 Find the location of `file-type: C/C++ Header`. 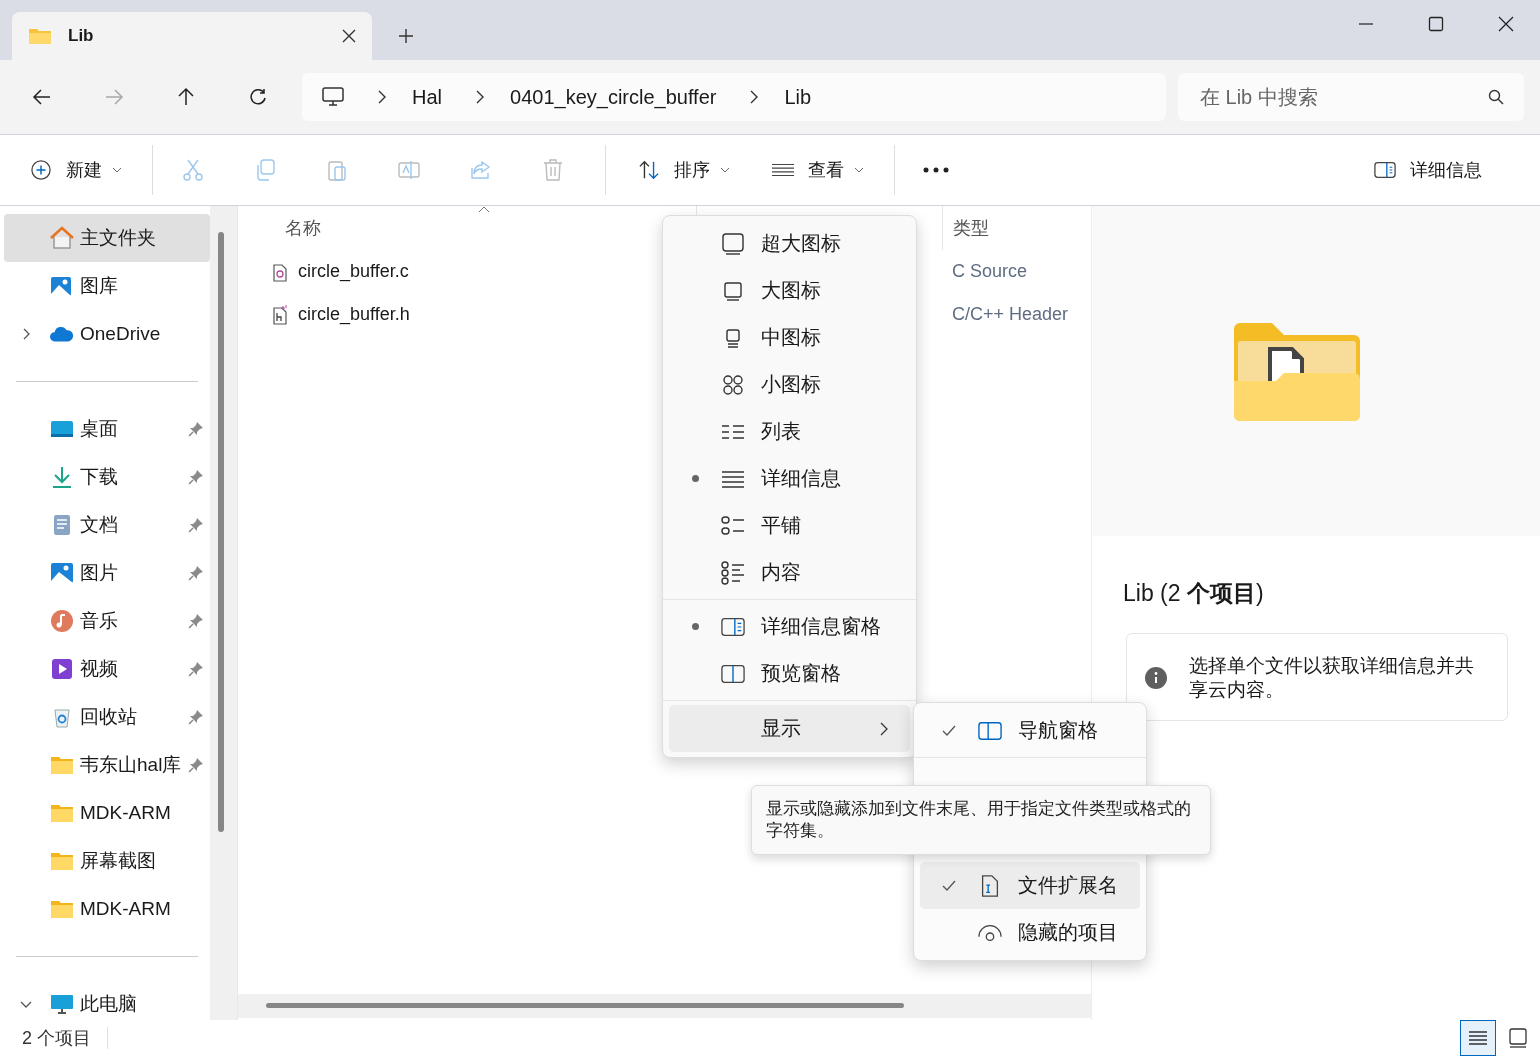

file-type: C/C++ Header is located at coordinates (1010, 314).